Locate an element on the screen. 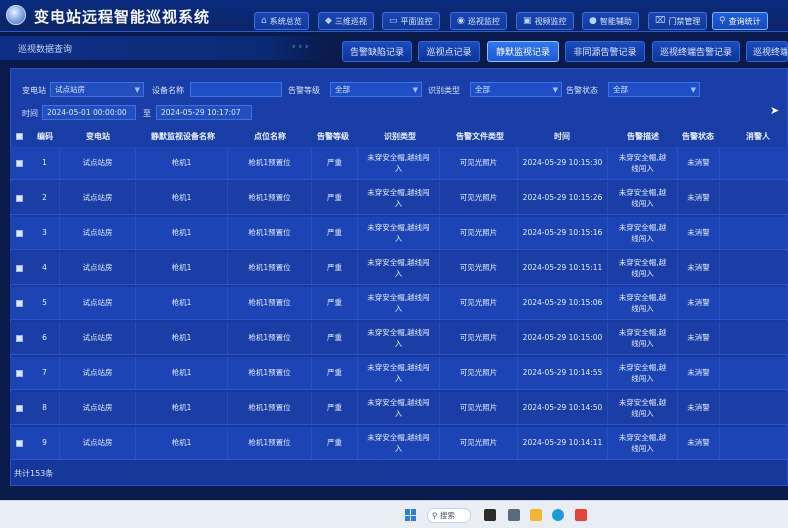 The image size is (788, 528). chevron-down-icon: ▼ is located at coordinates (137, 90).